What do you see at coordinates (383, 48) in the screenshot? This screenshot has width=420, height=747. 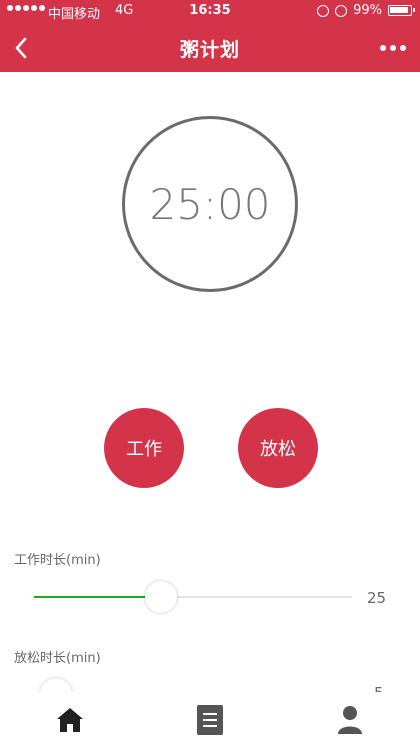 I see `more-dots-icon` at bounding box center [383, 48].